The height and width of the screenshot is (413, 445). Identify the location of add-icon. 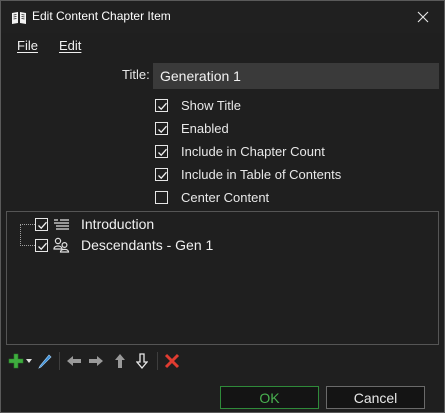
(16, 361).